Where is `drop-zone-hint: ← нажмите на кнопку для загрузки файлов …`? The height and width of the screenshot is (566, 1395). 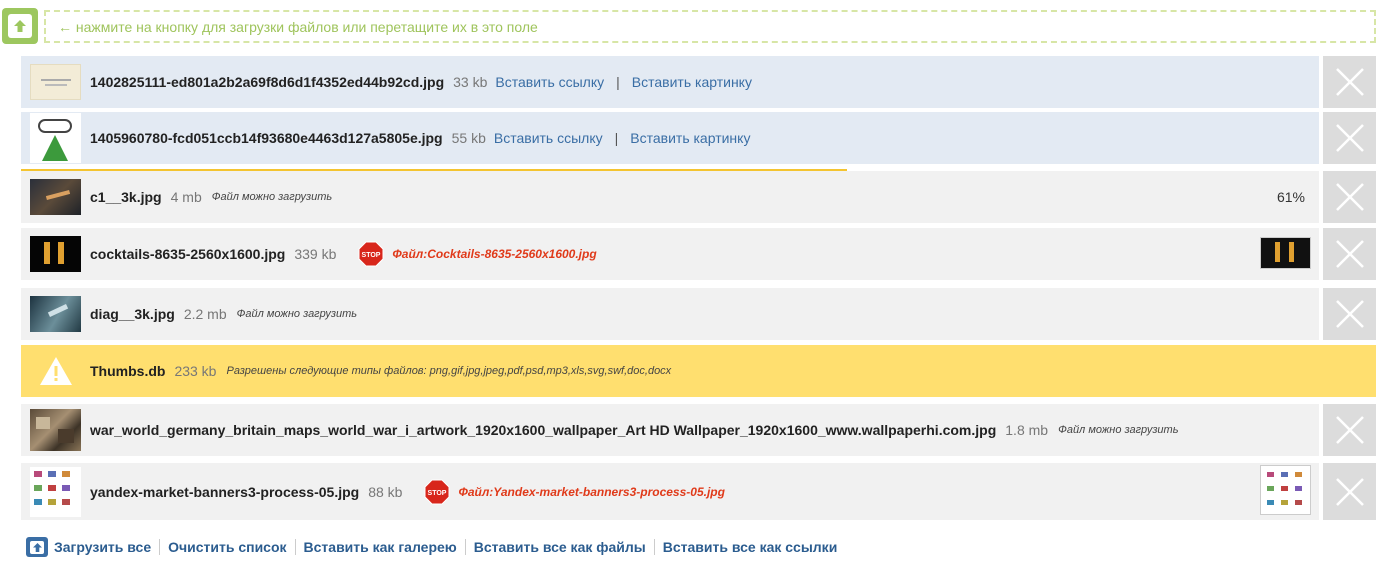 drop-zone-hint: ← нажмите на кнопку для загрузки файлов … is located at coordinates (298, 26).